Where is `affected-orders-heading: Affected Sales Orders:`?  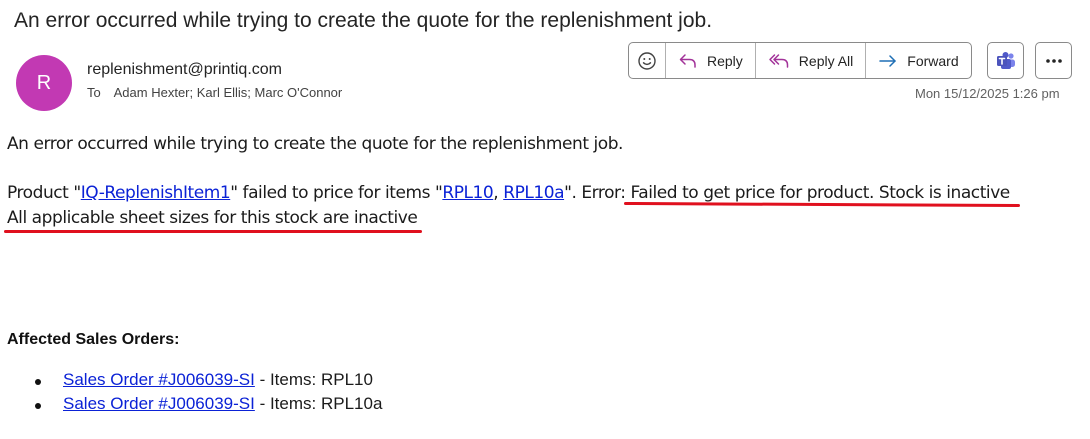
affected-orders-heading: Affected Sales Orders: is located at coordinates (93, 339).